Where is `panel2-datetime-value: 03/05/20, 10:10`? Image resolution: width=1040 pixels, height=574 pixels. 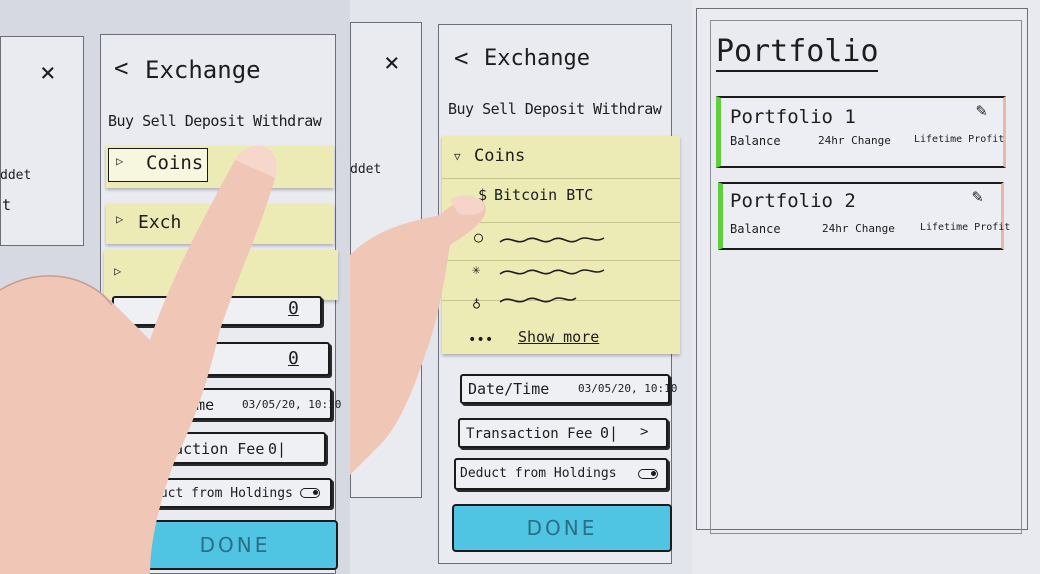
panel2-datetime-value: 03/05/20, 10:10 is located at coordinates (628, 388).